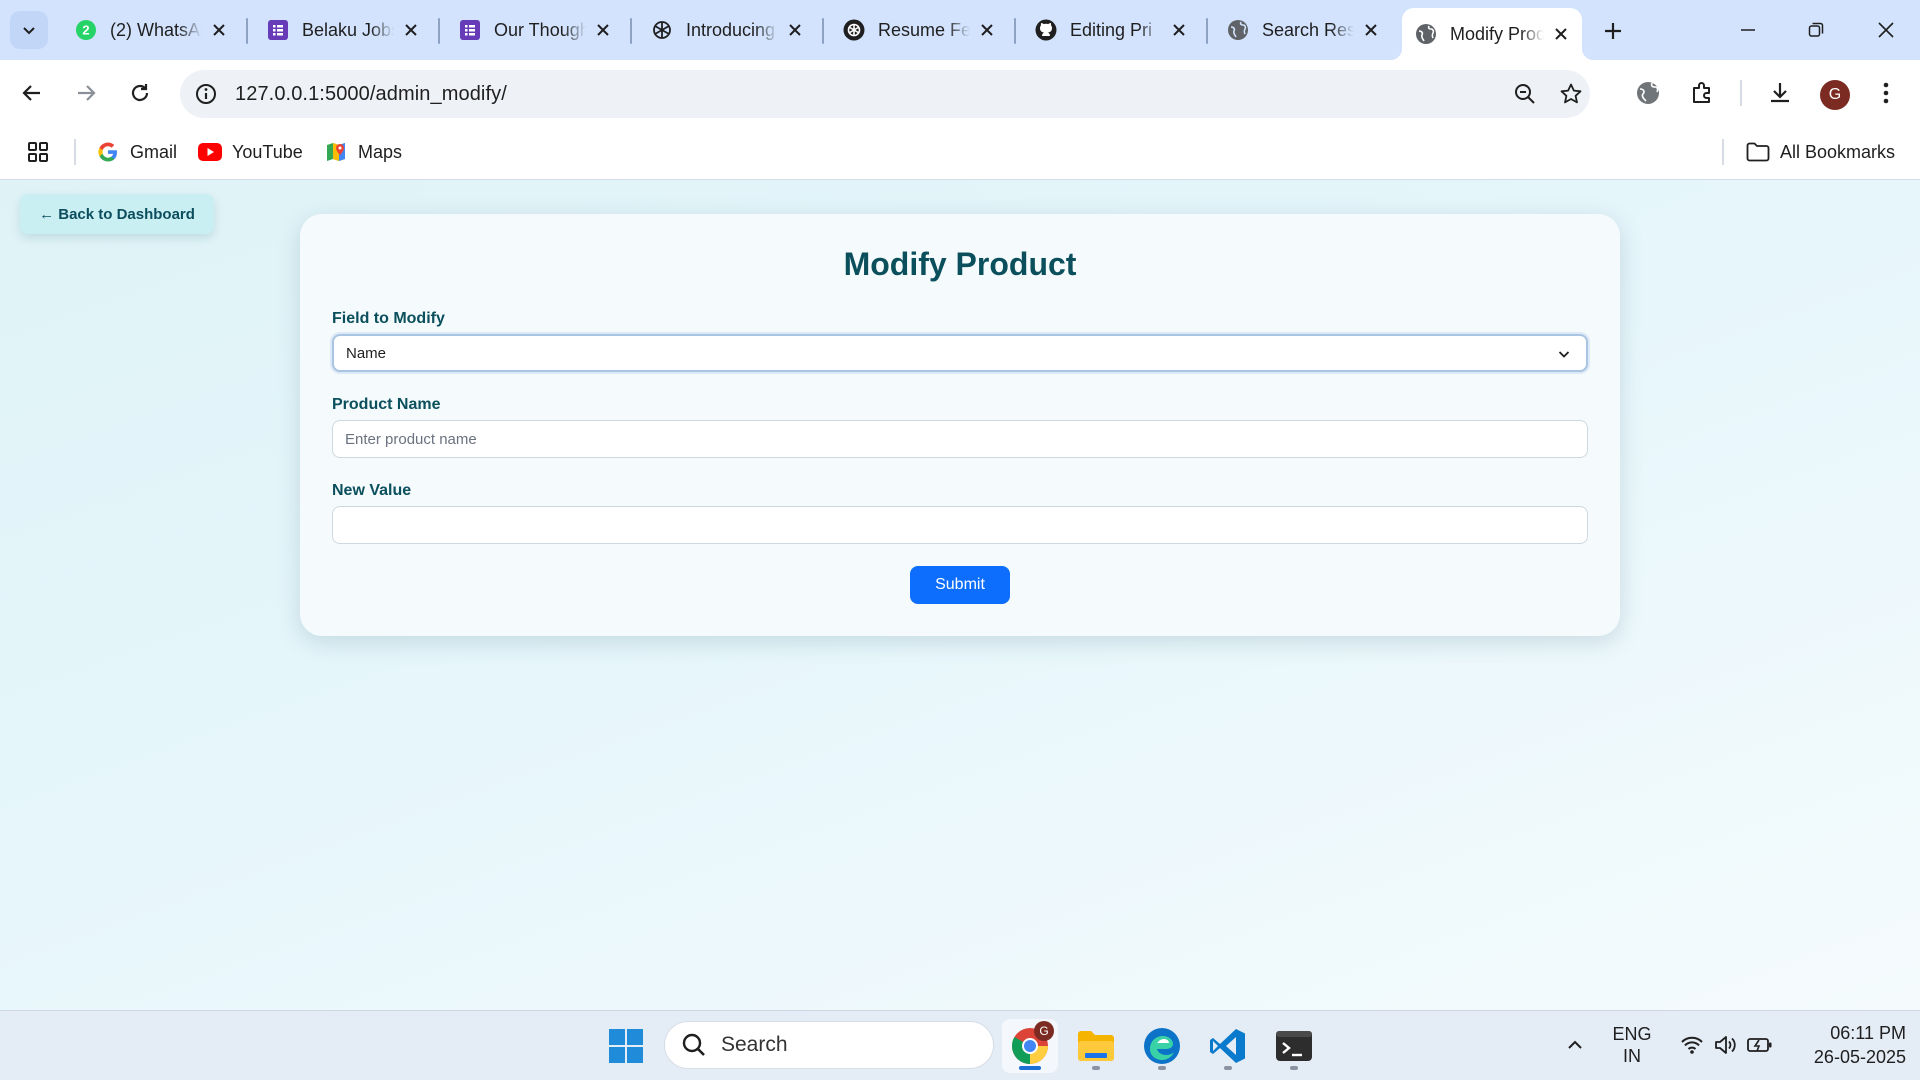 The height and width of the screenshot is (1080, 1920). I want to click on chevron-up-icon, so click(1575, 1044).